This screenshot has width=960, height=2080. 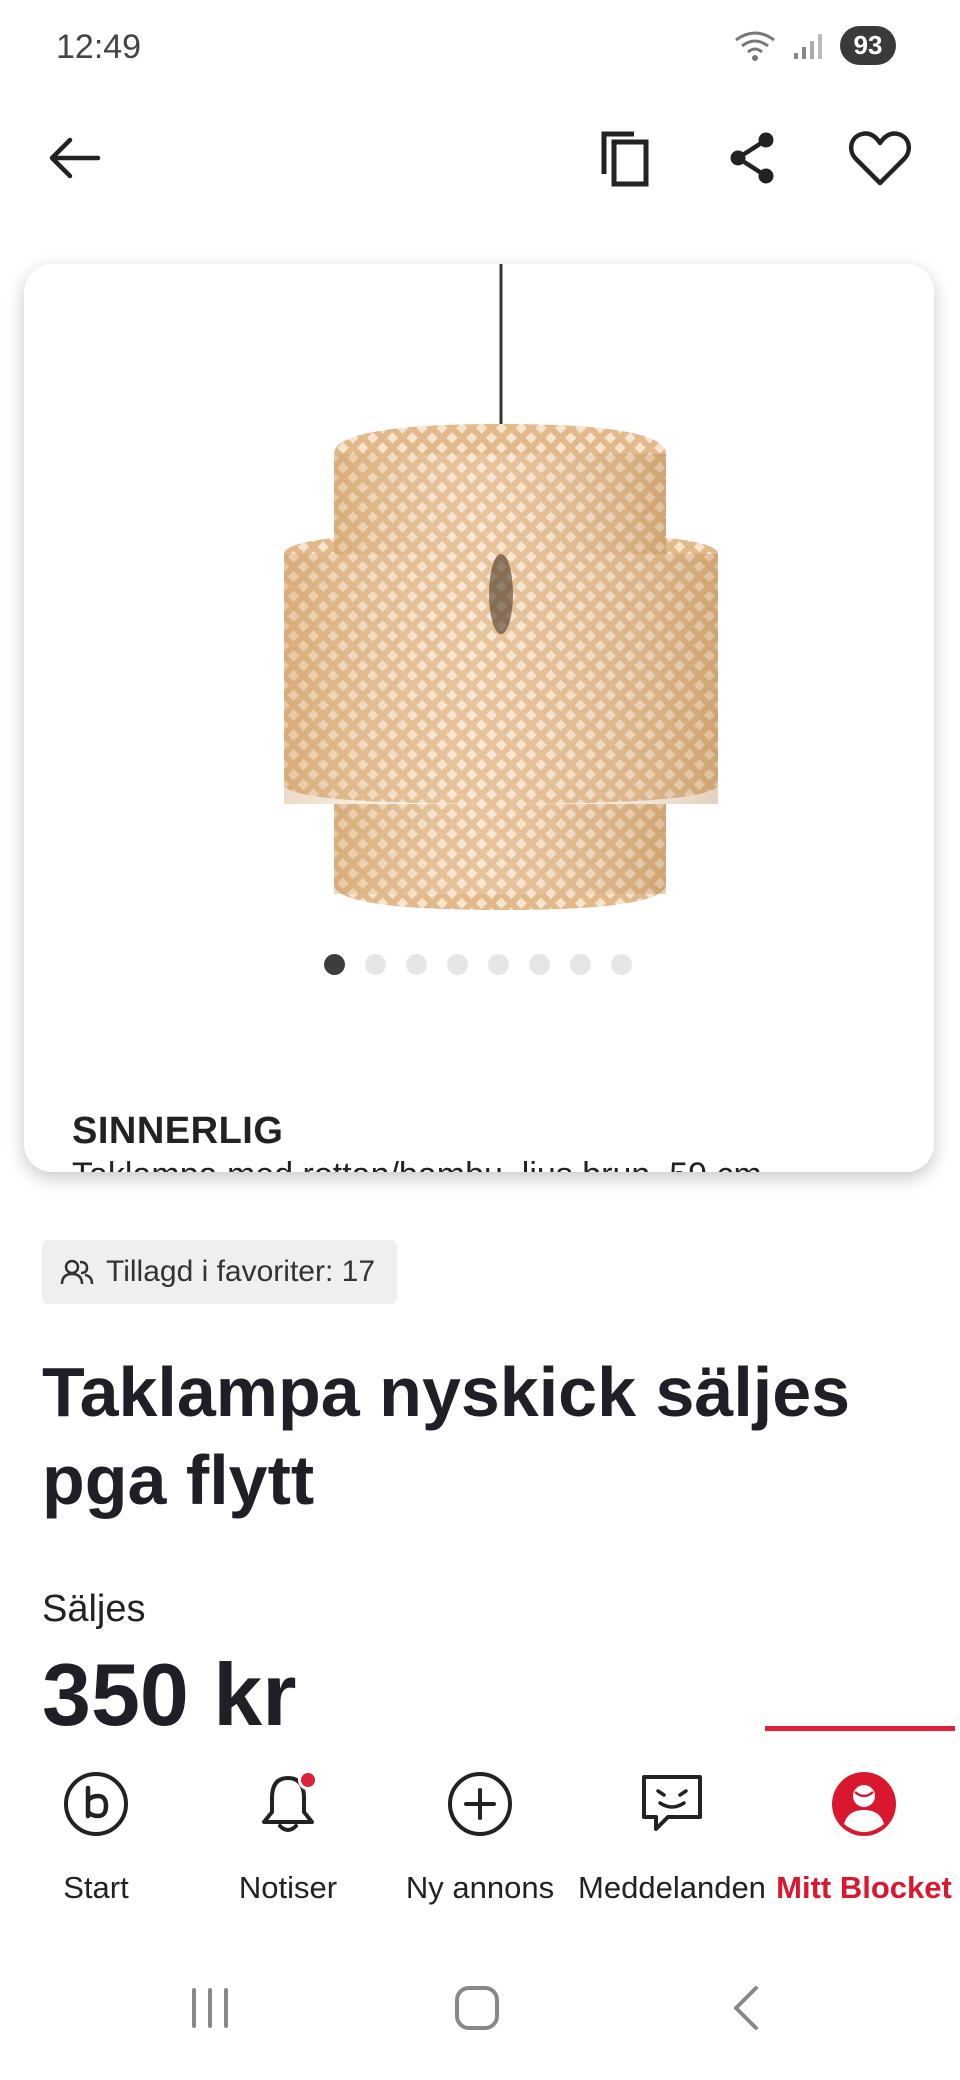 I want to click on system-navigation-bar, so click(x=480, y=2010).